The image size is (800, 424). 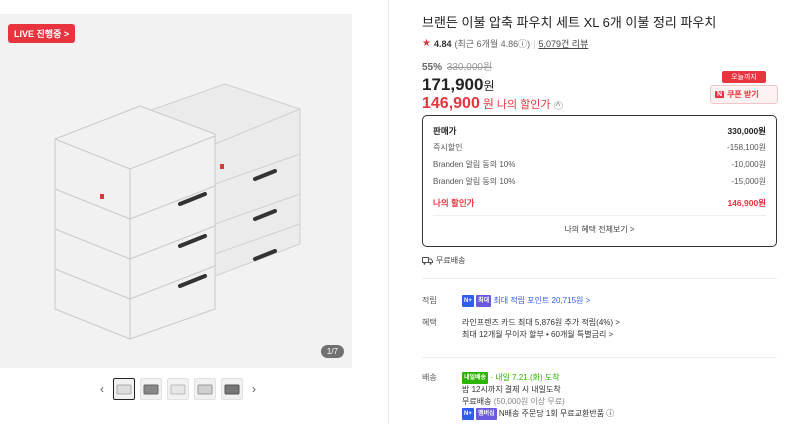 What do you see at coordinates (448, 147) in the screenshot?
I see `price-row-label: 즉시할인` at bounding box center [448, 147].